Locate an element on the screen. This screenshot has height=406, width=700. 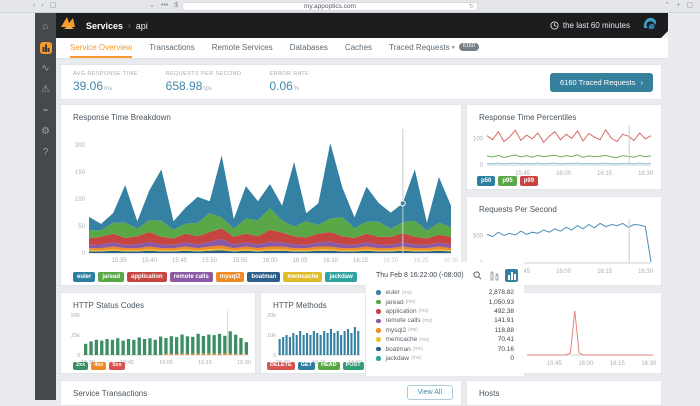
legend-chip-p99: p99 is located at coordinates (529, 181).